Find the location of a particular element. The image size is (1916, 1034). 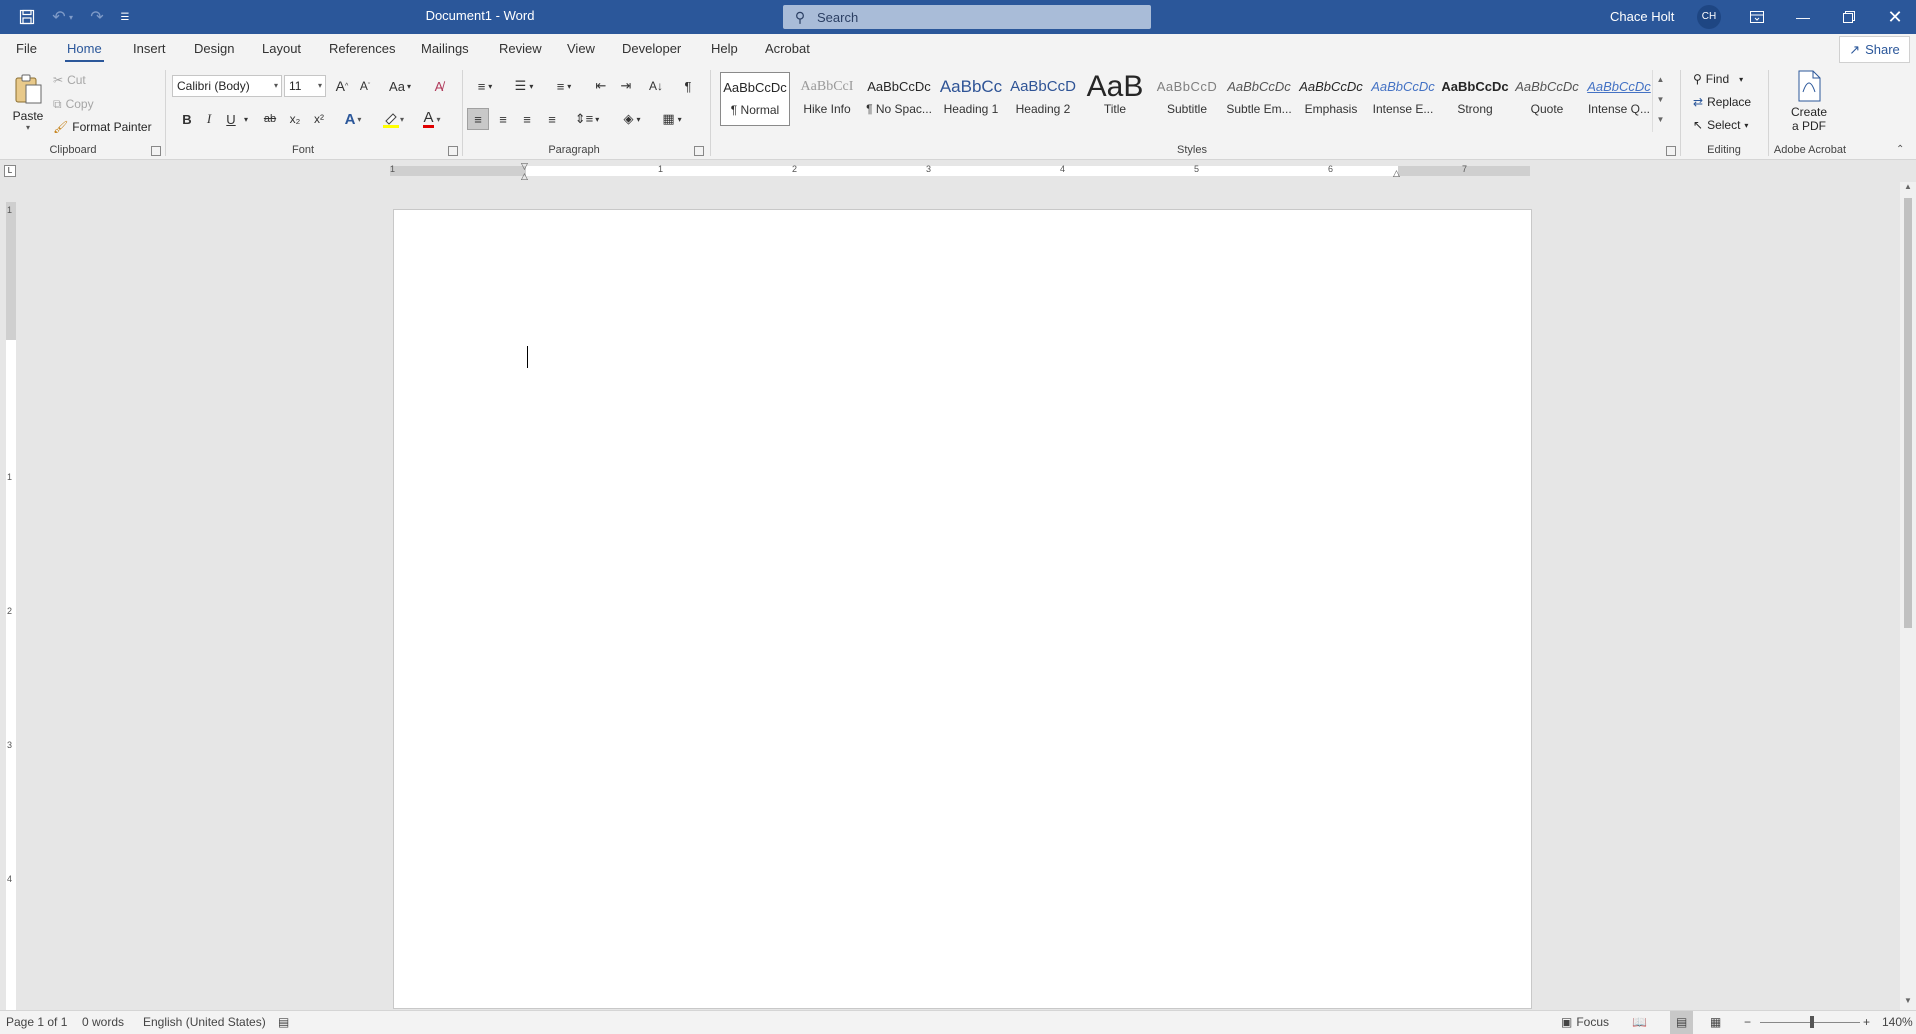

style-heading-2: AaBbCcD Heading 2 is located at coordinates (1043, 99).